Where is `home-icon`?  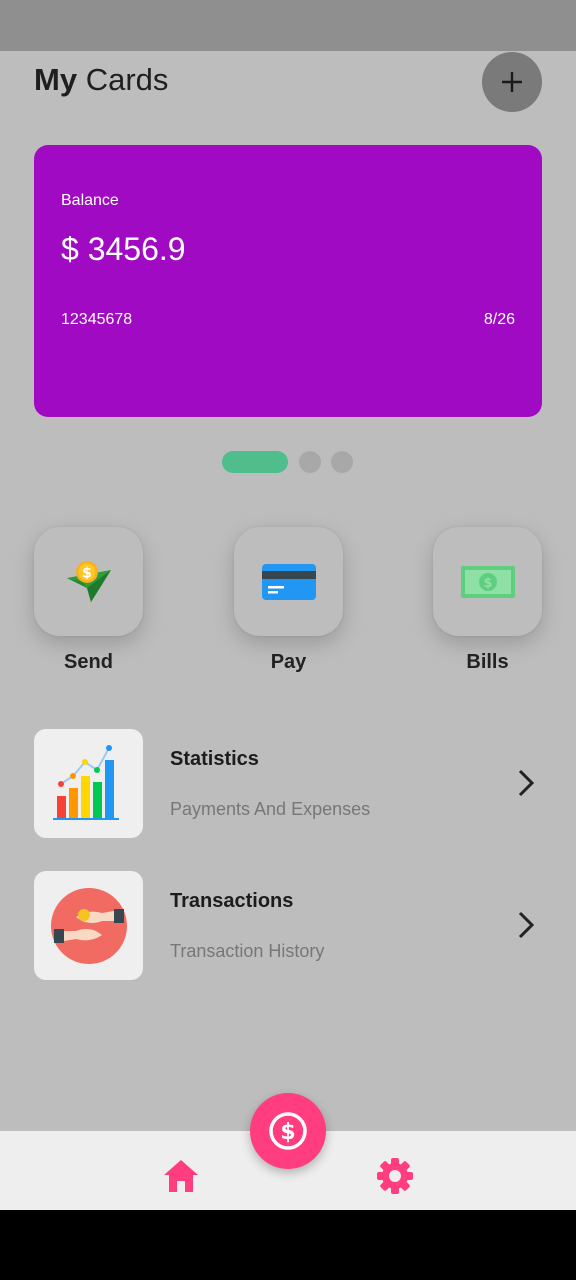 home-icon is located at coordinates (181, 1176).